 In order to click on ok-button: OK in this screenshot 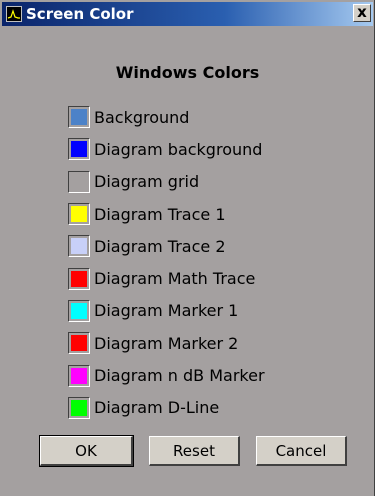, I will do `click(86, 451)`.